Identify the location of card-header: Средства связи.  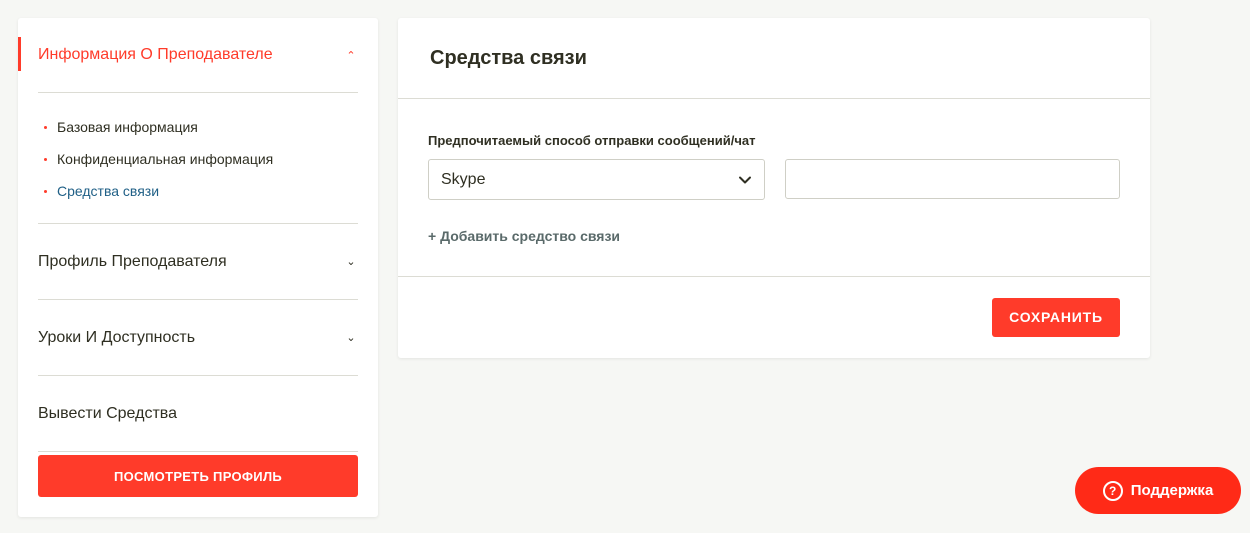
(774, 58).